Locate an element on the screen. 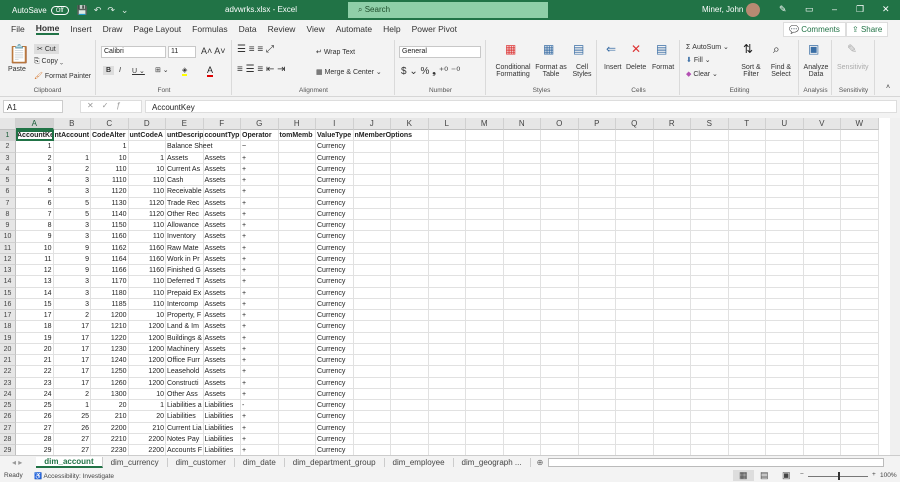  cell-C9: 1150 is located at coordinates (110, 226).